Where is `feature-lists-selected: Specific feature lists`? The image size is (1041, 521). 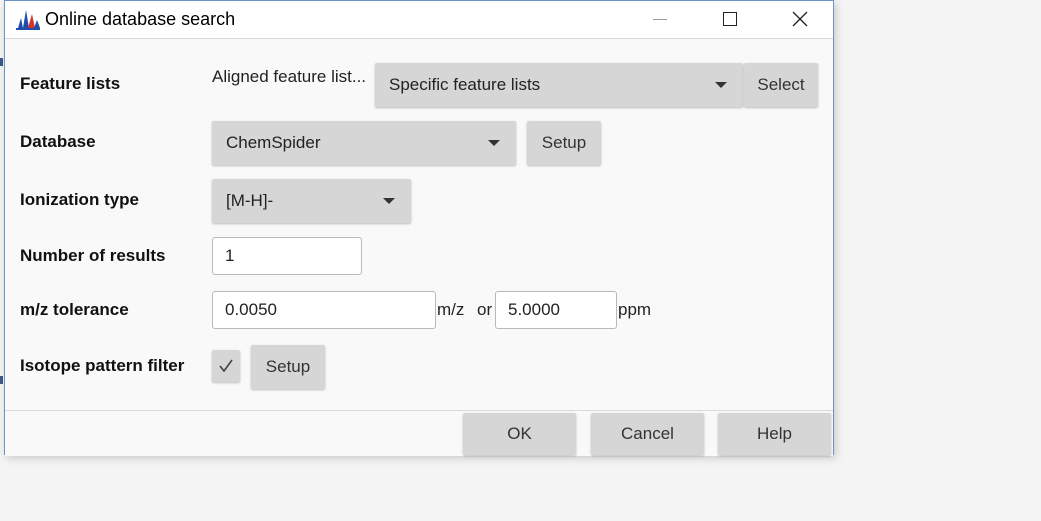 feature-lists-selected: Specific feature lists is located at coordinates (465, 84).